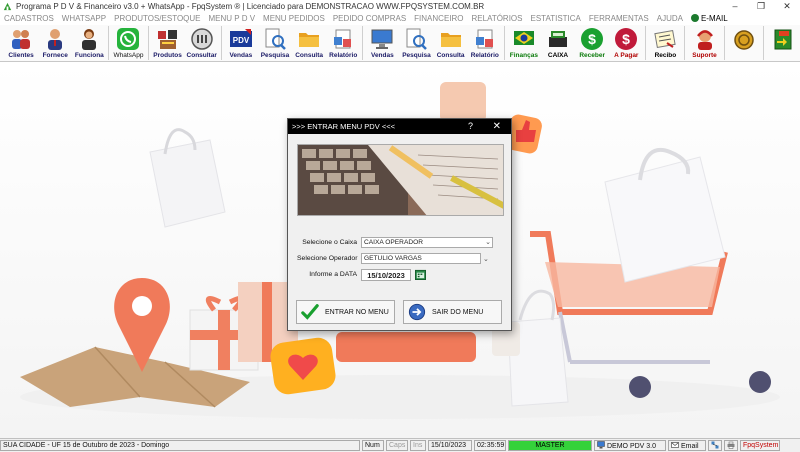 This screenshot has height=452, width=800. What do you see at coordinates (550, 445) in the screenshot?
I see `status-user-level: MASTER` at bounding box center [550, 445].